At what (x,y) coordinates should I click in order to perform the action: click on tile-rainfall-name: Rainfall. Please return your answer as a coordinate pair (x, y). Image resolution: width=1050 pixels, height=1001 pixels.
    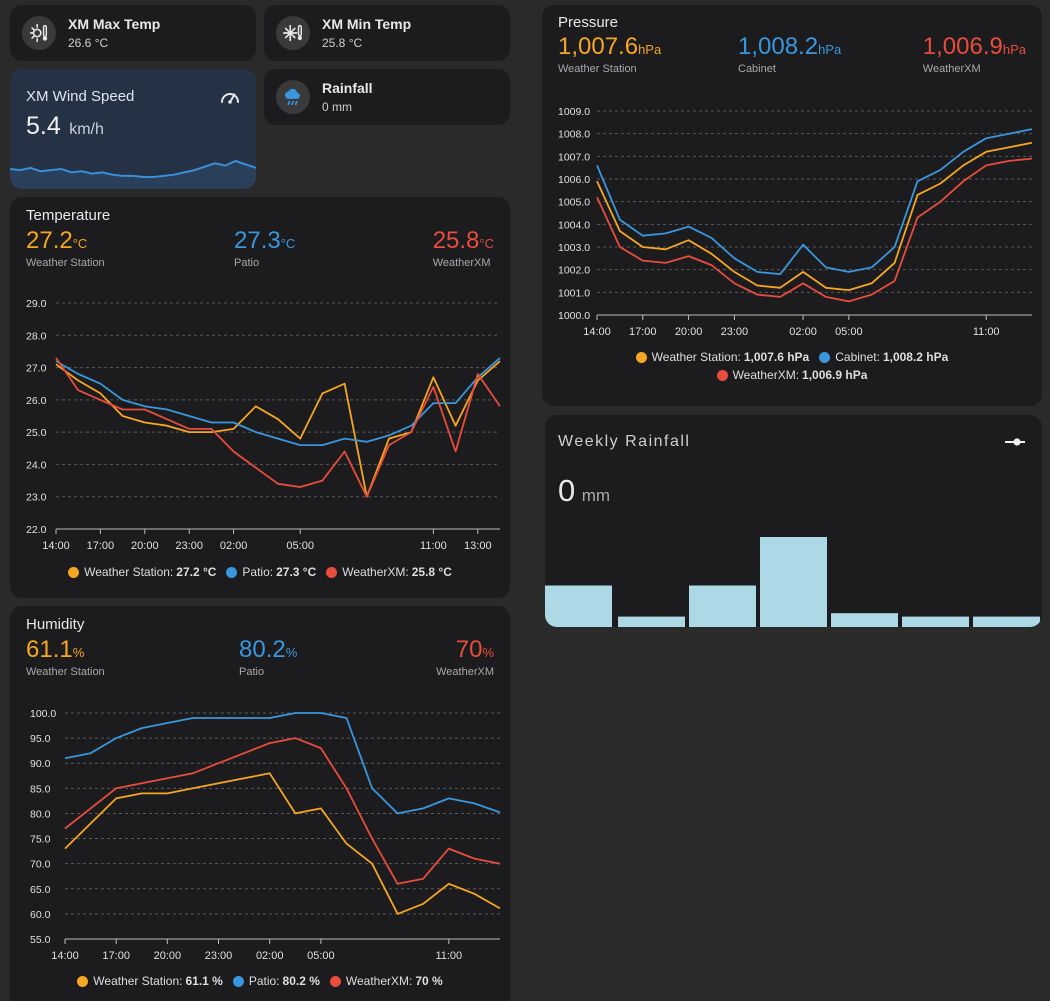
    Looking at the image, I should click on (347, 88).